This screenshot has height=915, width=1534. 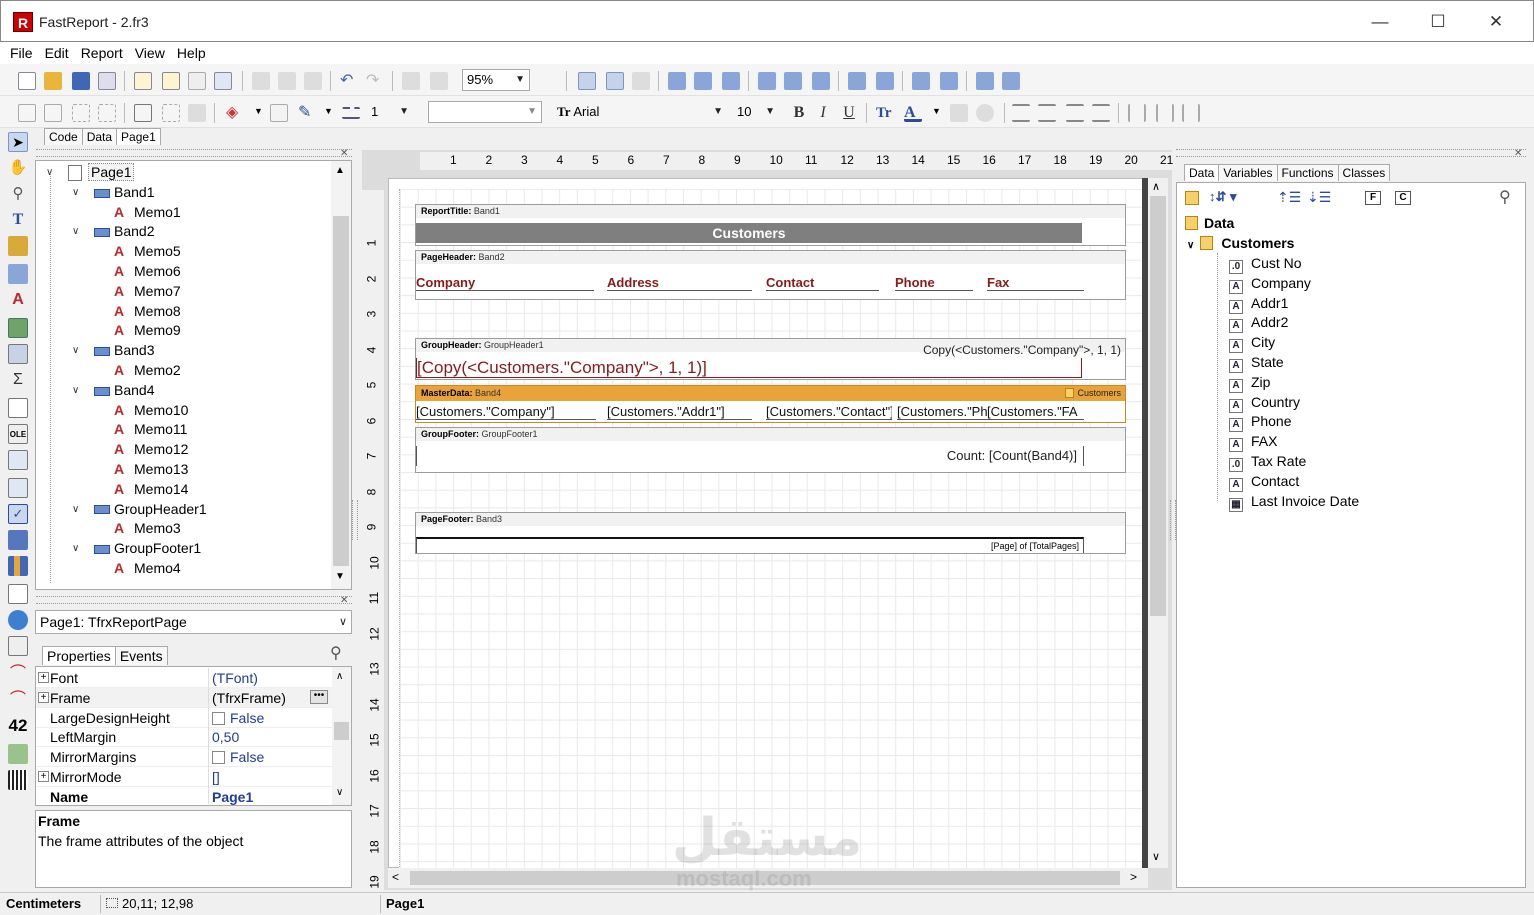 What do you see at coordinates (147, 568) in the screenshot?
I see `tree-node-memo4: A Memo4` at bounding box center [147, 568].